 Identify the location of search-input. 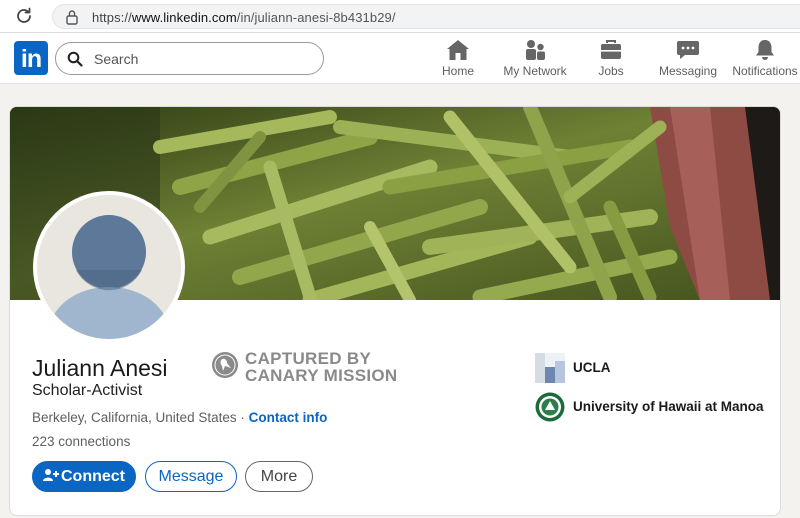
(204, 59).